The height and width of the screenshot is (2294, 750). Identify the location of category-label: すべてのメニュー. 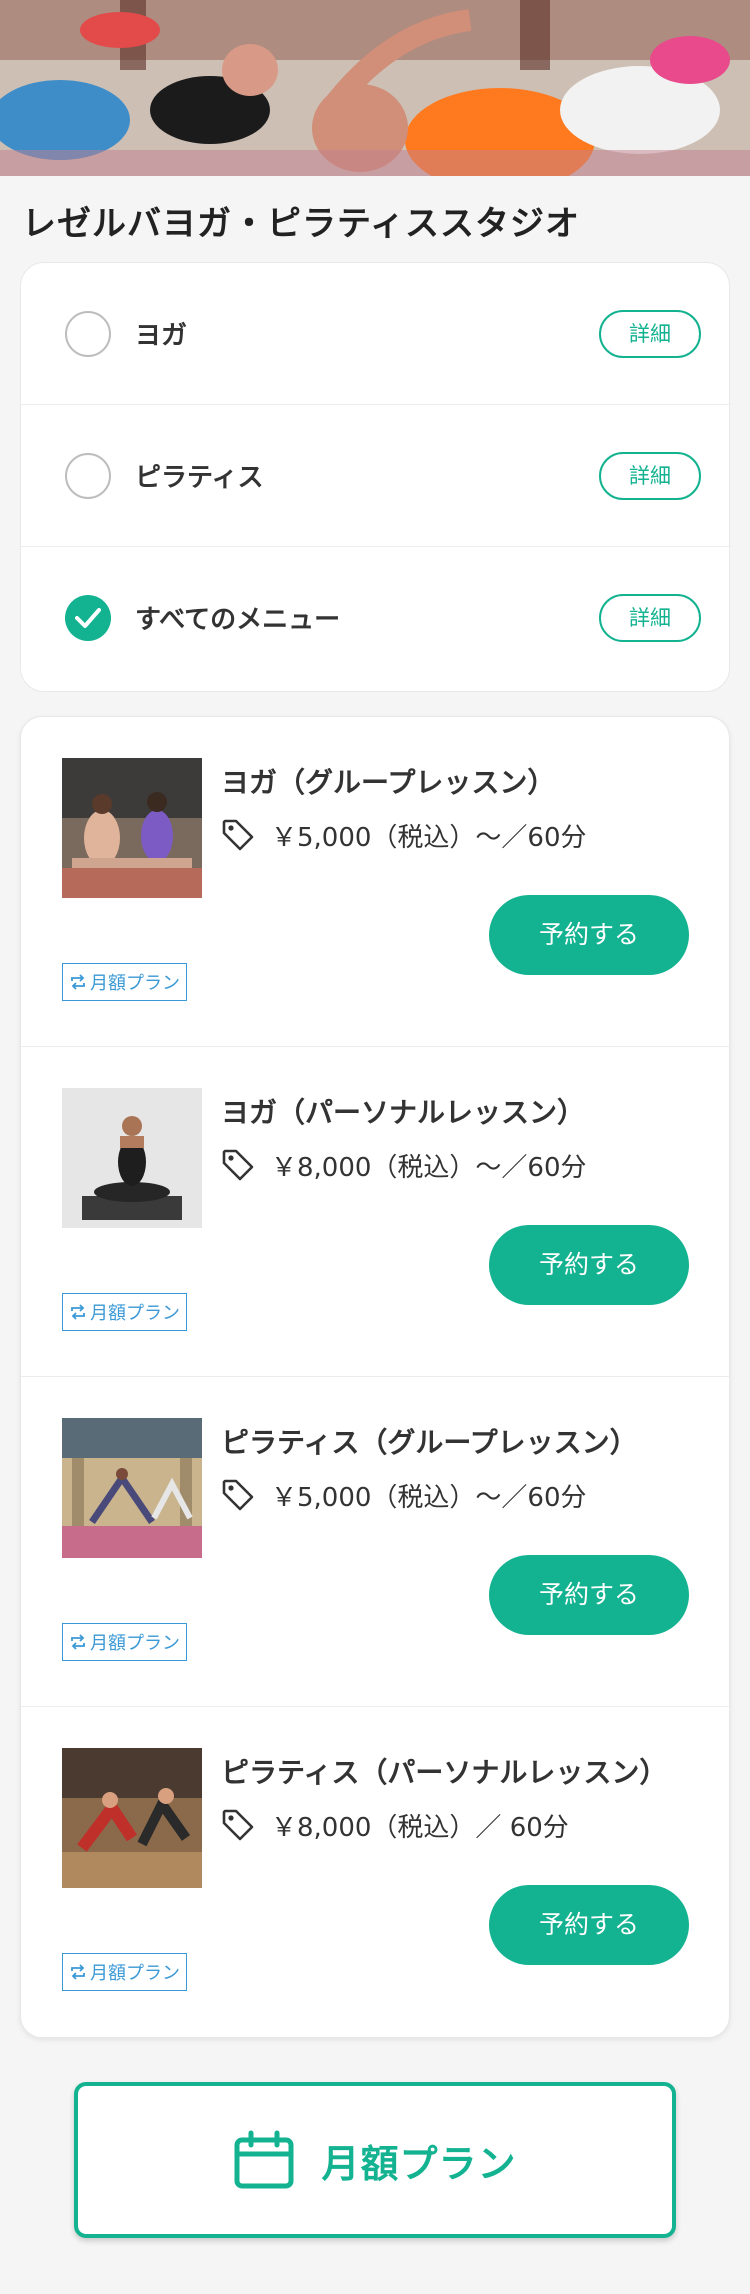
(238, 620).